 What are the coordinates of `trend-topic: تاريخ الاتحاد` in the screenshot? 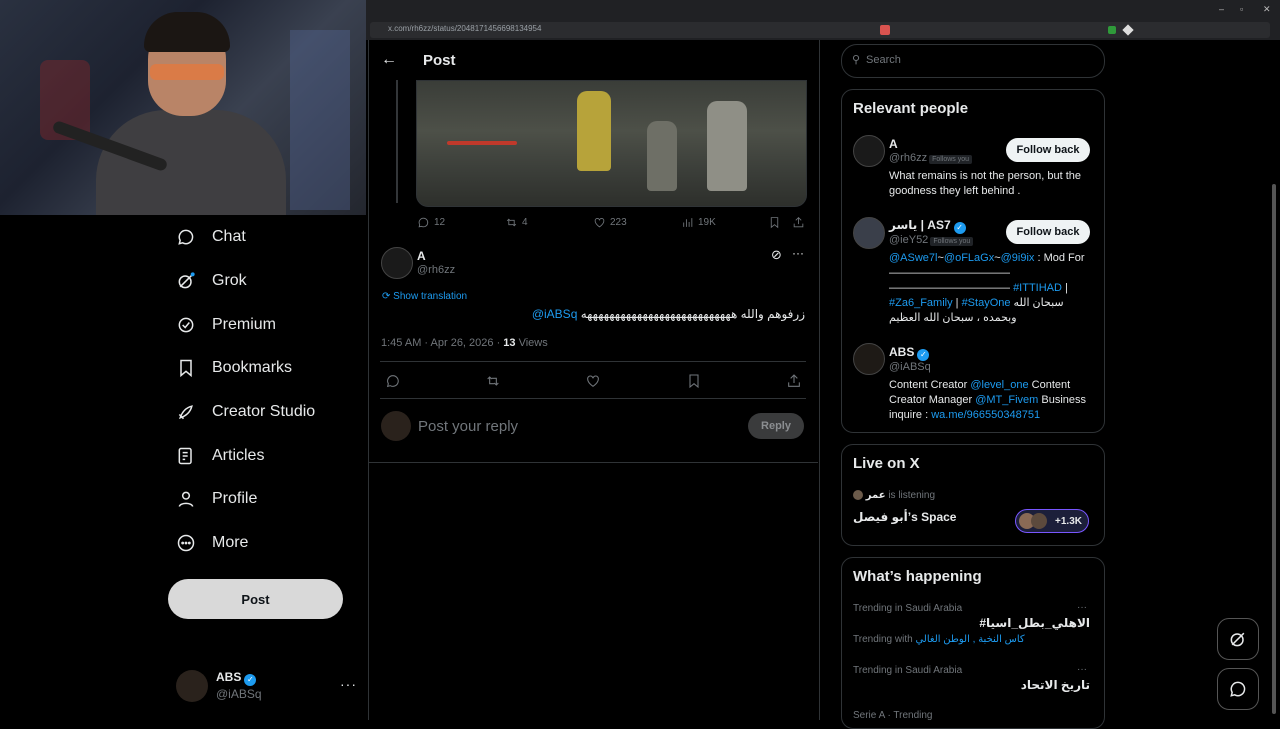 It's located at (995, 685).